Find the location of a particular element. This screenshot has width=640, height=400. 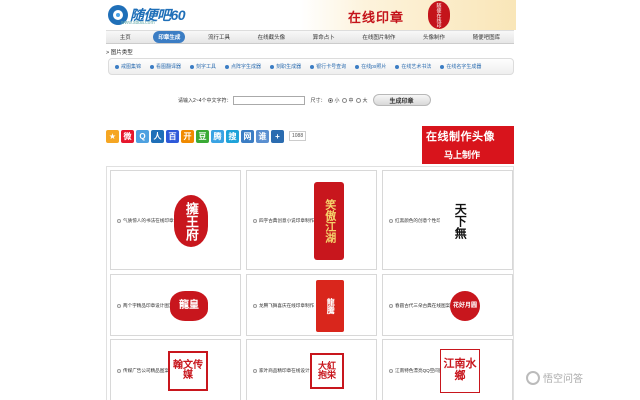

sohu-icon: 搜 is located at coordinates (232, 136).